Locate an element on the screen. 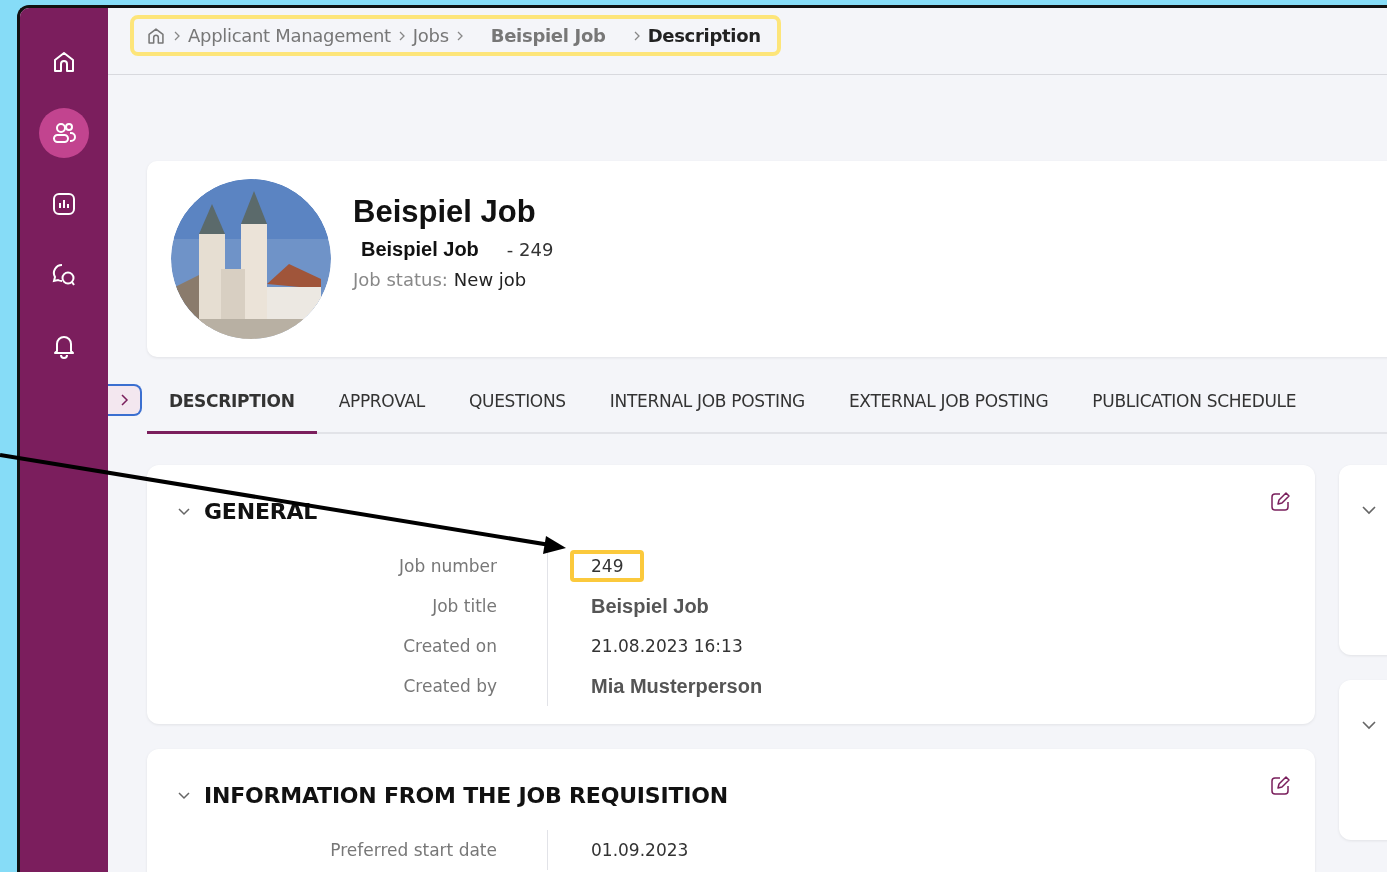 The height and width of the screenshot is (872, 1387). section-title: GENERAL is located at coordinates (261, 511).